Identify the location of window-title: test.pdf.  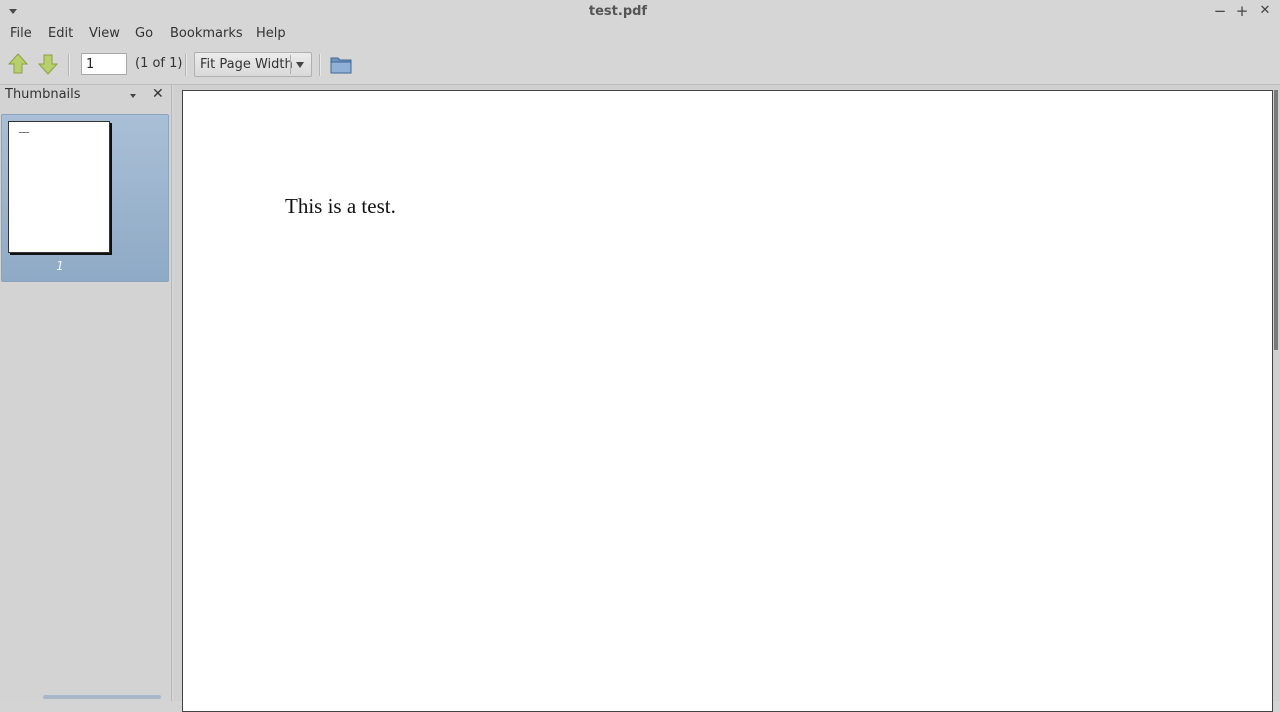
(618, 11).